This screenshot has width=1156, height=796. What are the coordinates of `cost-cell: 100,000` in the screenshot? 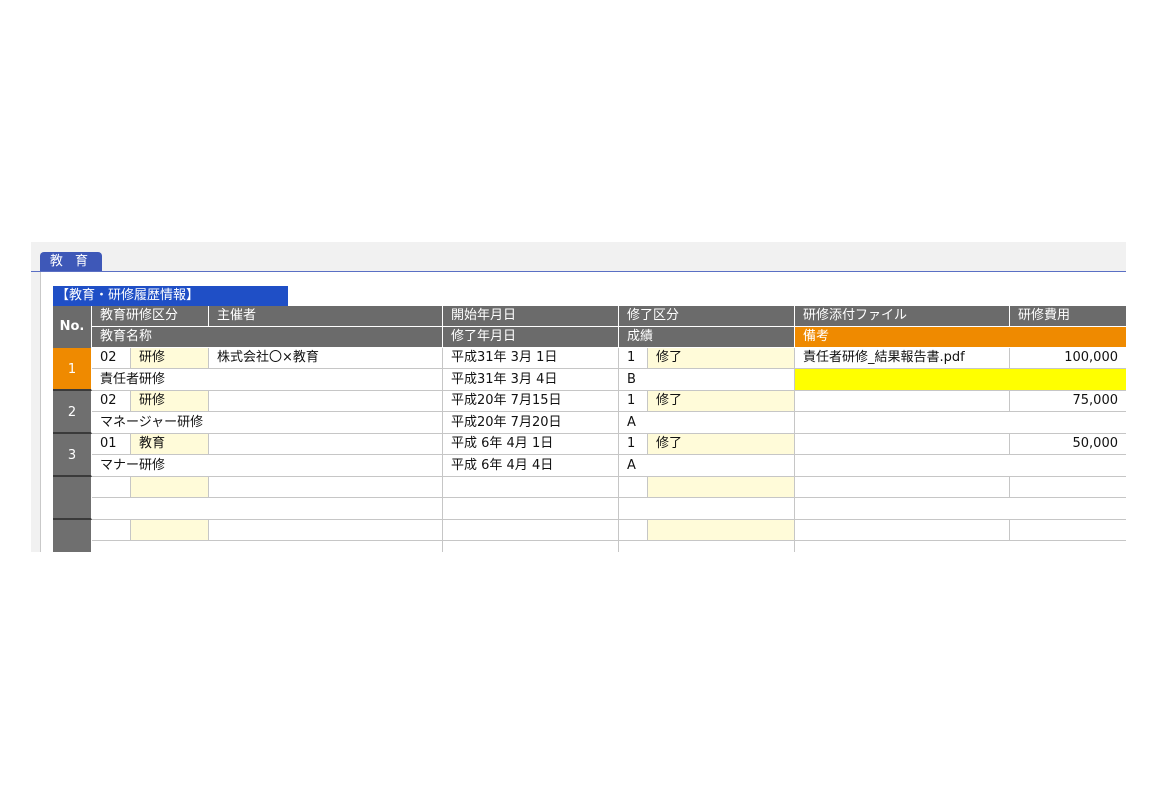 It's located at (1068, 358).